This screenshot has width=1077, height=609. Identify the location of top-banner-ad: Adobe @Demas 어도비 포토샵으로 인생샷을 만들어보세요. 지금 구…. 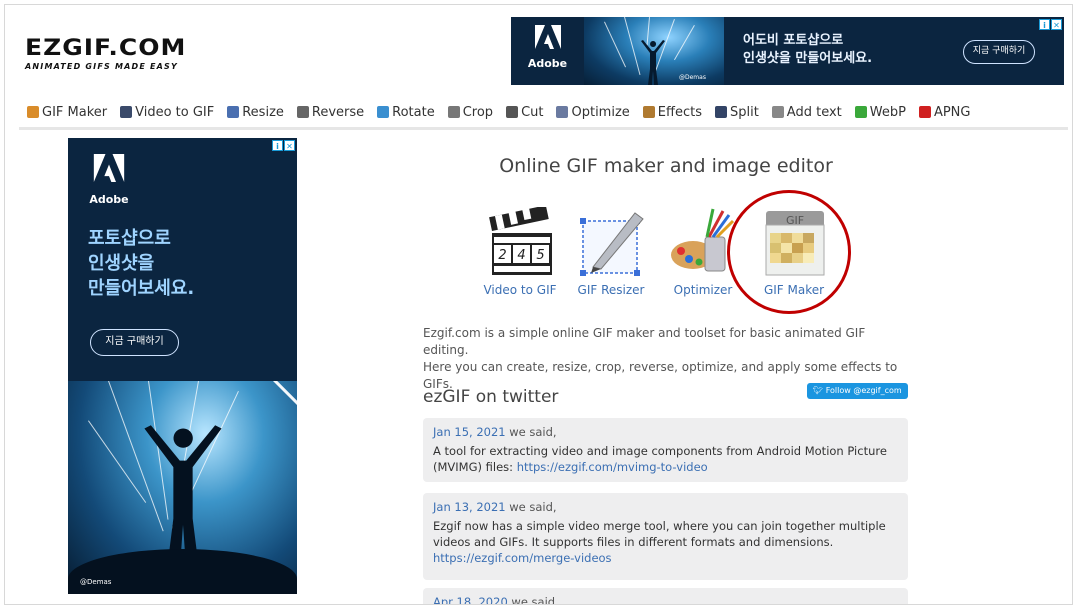
(787, 51).